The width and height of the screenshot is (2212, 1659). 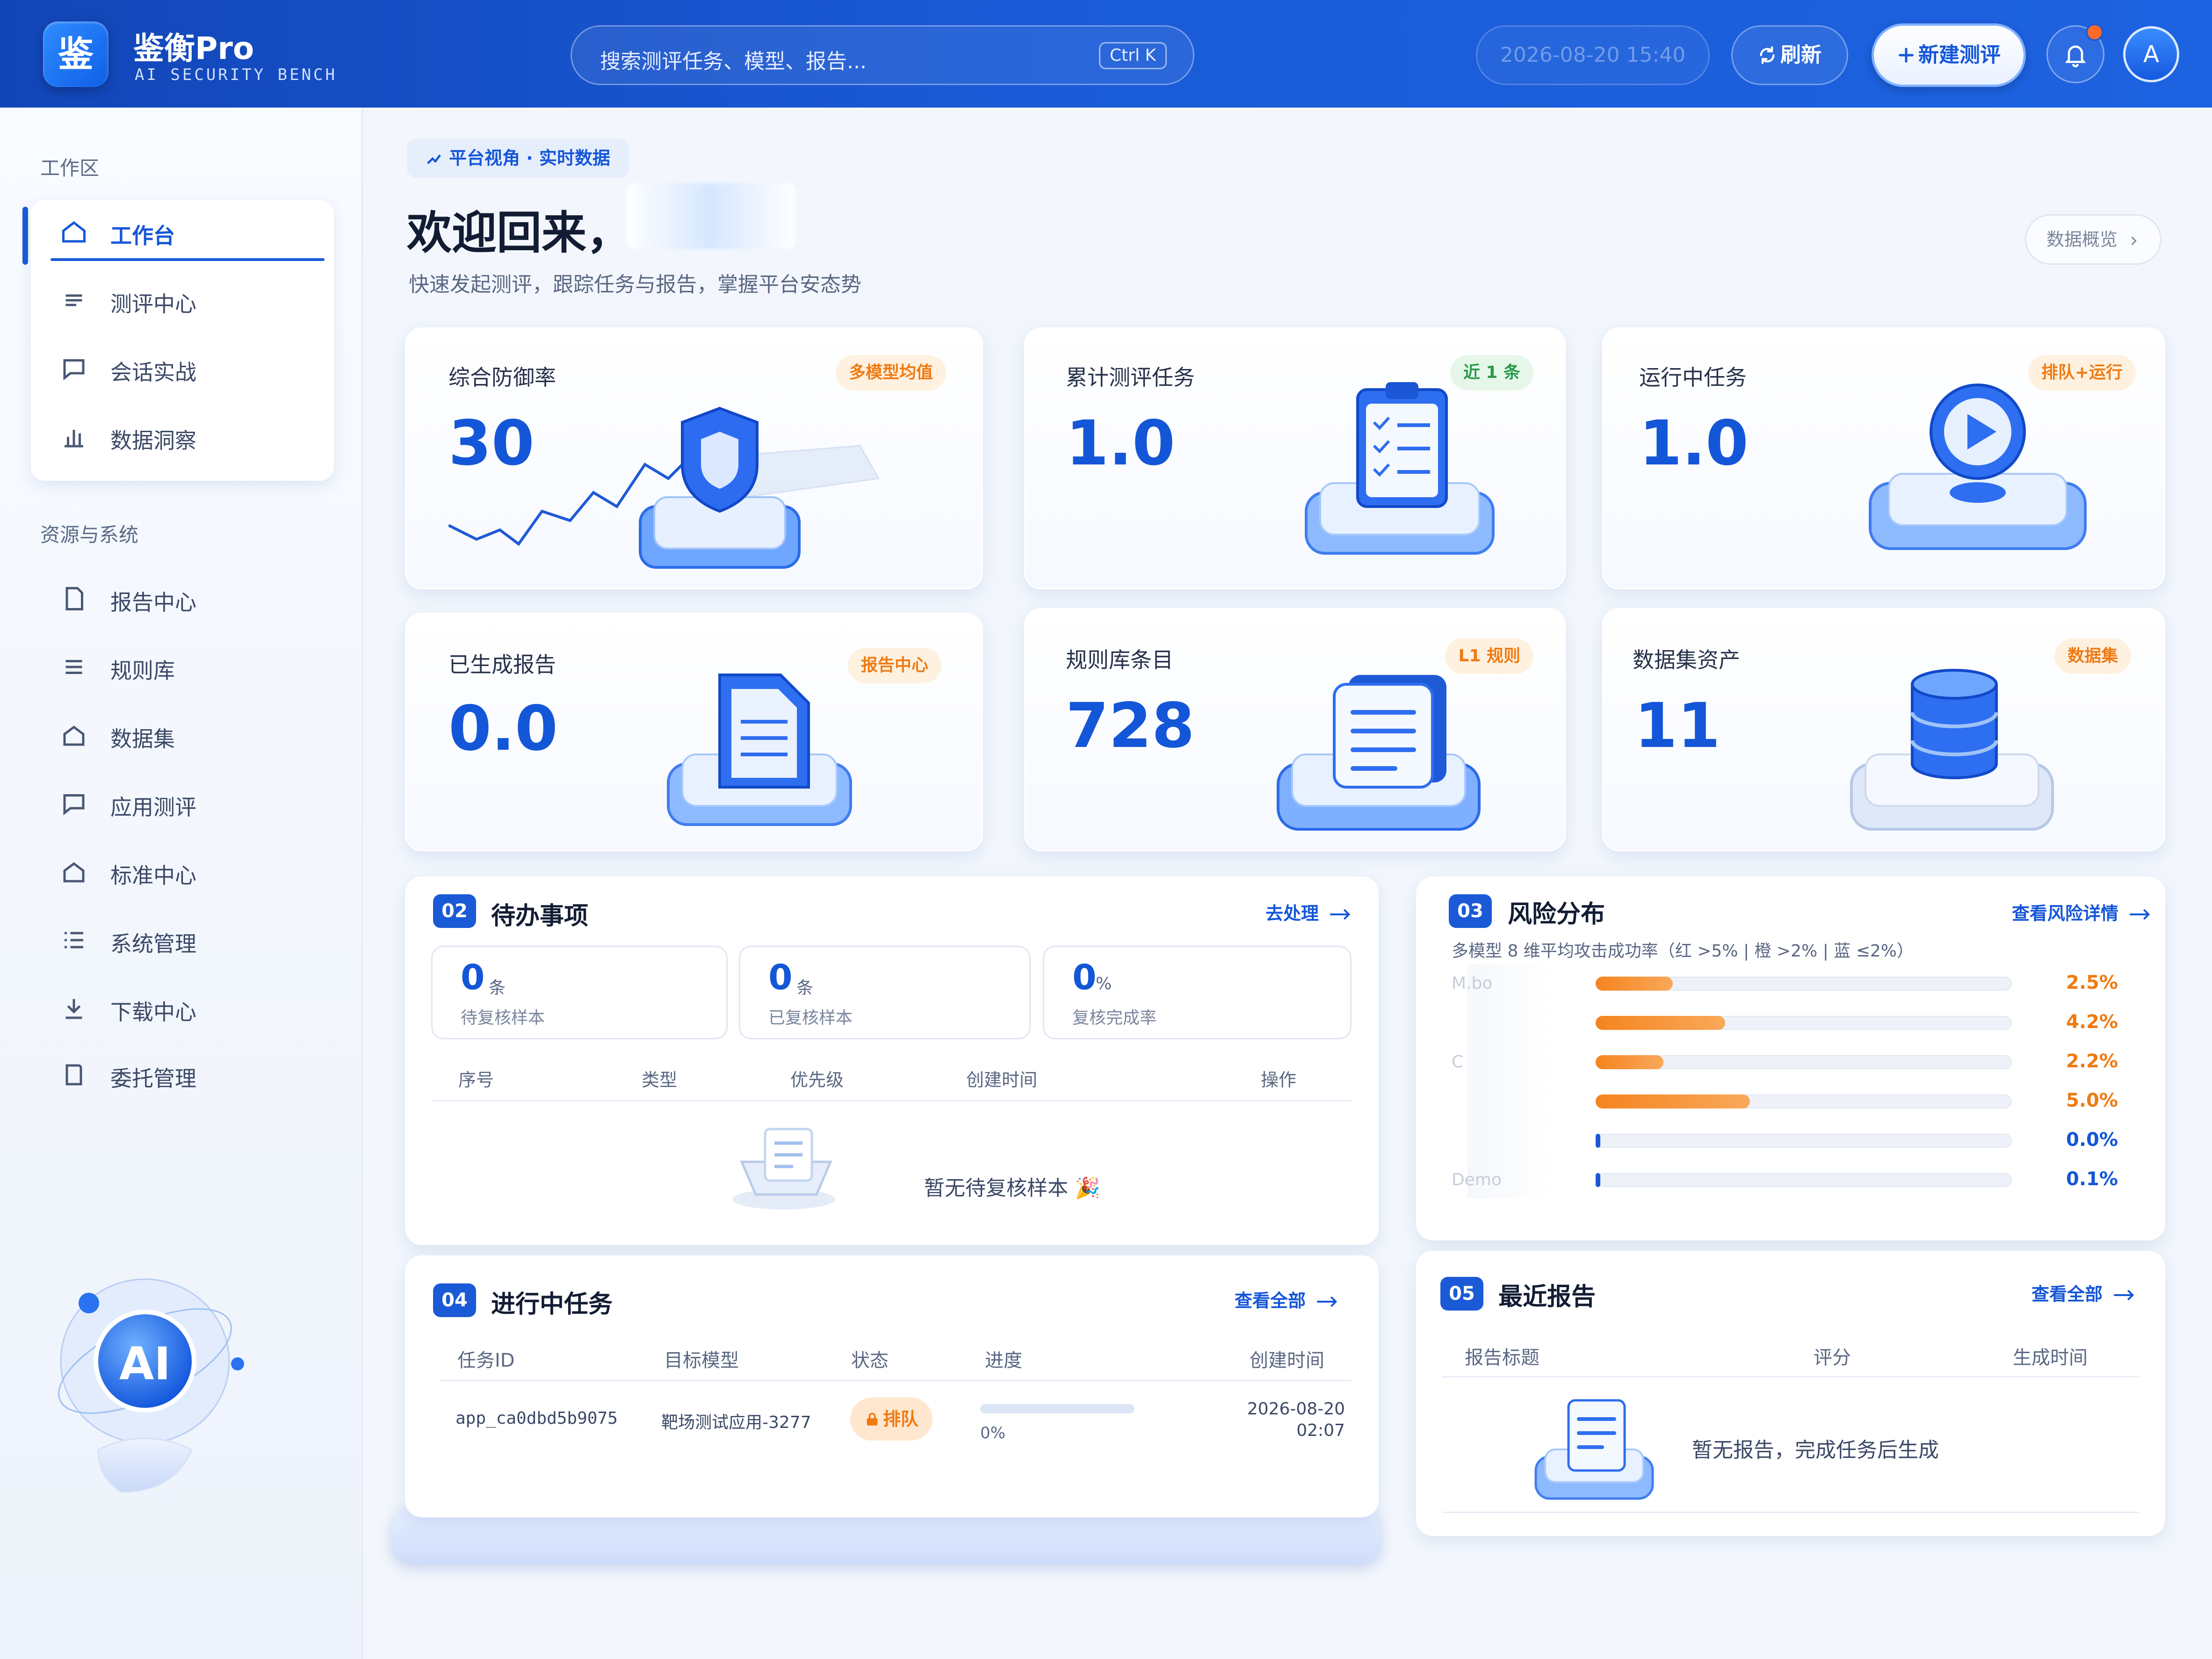 What do you see at coordinates (1458, 1062) in the screenshot?
I see `risk-row-name: C` at bounding box center [1458, 1062].